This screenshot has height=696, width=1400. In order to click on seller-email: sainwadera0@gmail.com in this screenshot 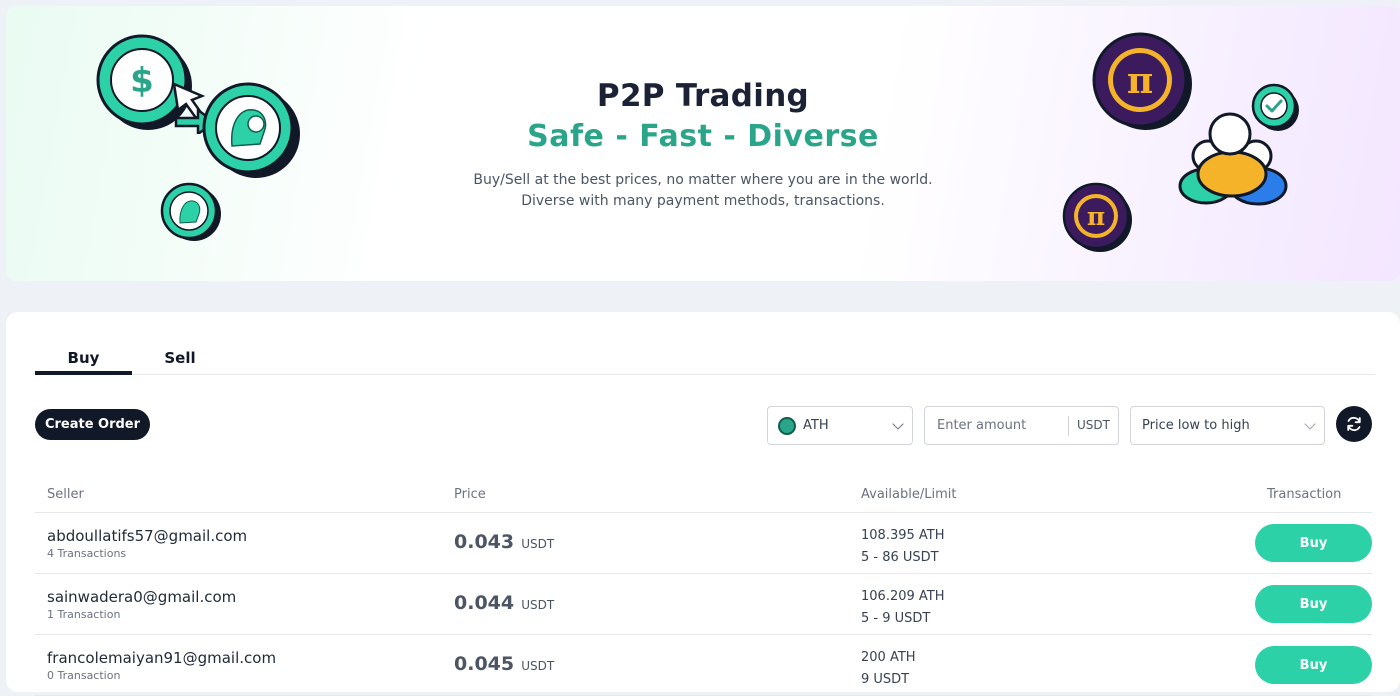, I will do `click(141, 597)`.